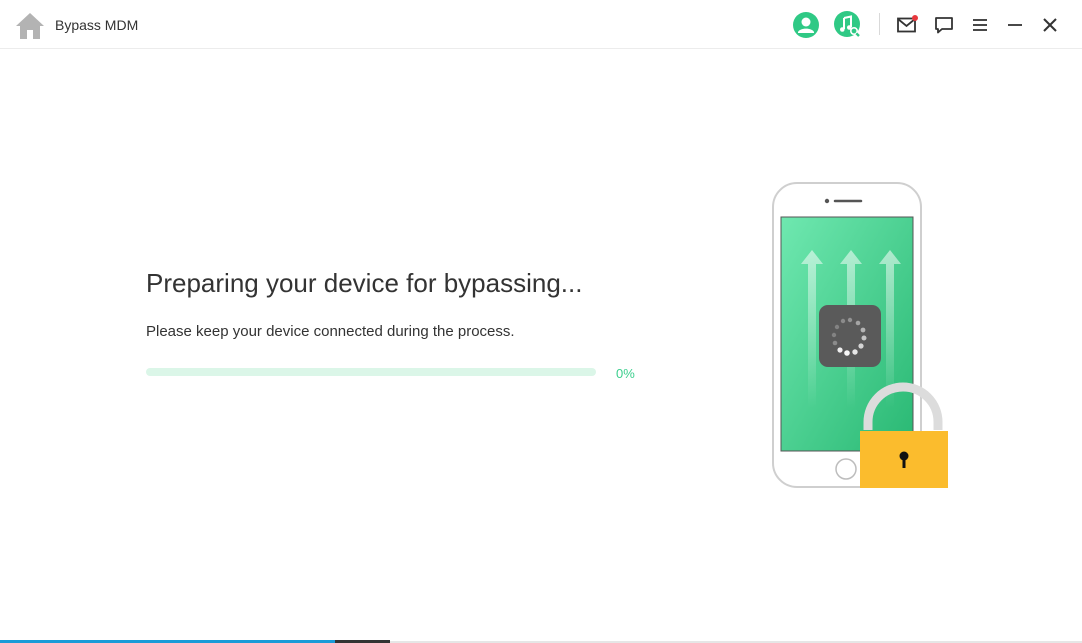 This screenshot has height=643, width=1082. What do you see at coordinates (848, 25) in the screenshot?
I see `music-search-icon` at bounding box center [848, 25].